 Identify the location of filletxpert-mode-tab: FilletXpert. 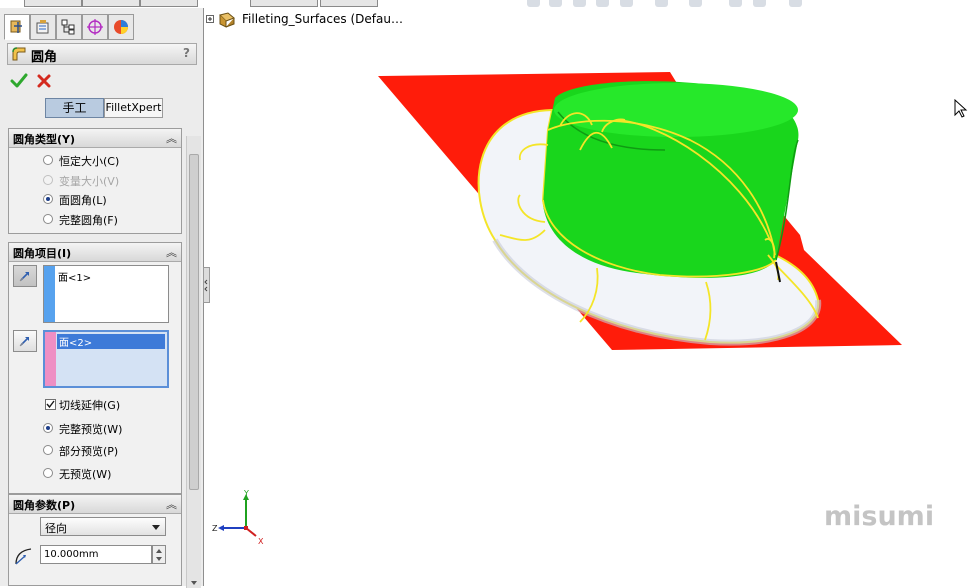
(133, 108).